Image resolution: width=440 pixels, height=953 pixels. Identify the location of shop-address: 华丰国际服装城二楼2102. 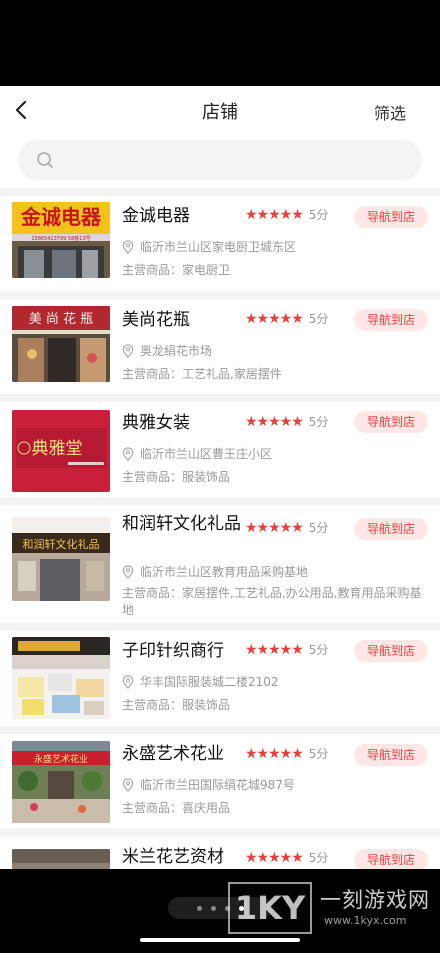
(200, 681).